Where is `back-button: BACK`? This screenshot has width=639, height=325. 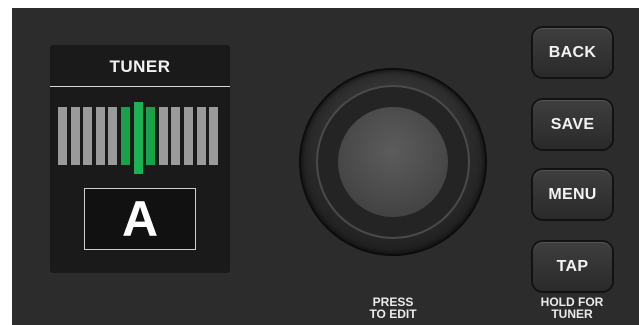
back-button: BACK is located at coordinates (572, 52).